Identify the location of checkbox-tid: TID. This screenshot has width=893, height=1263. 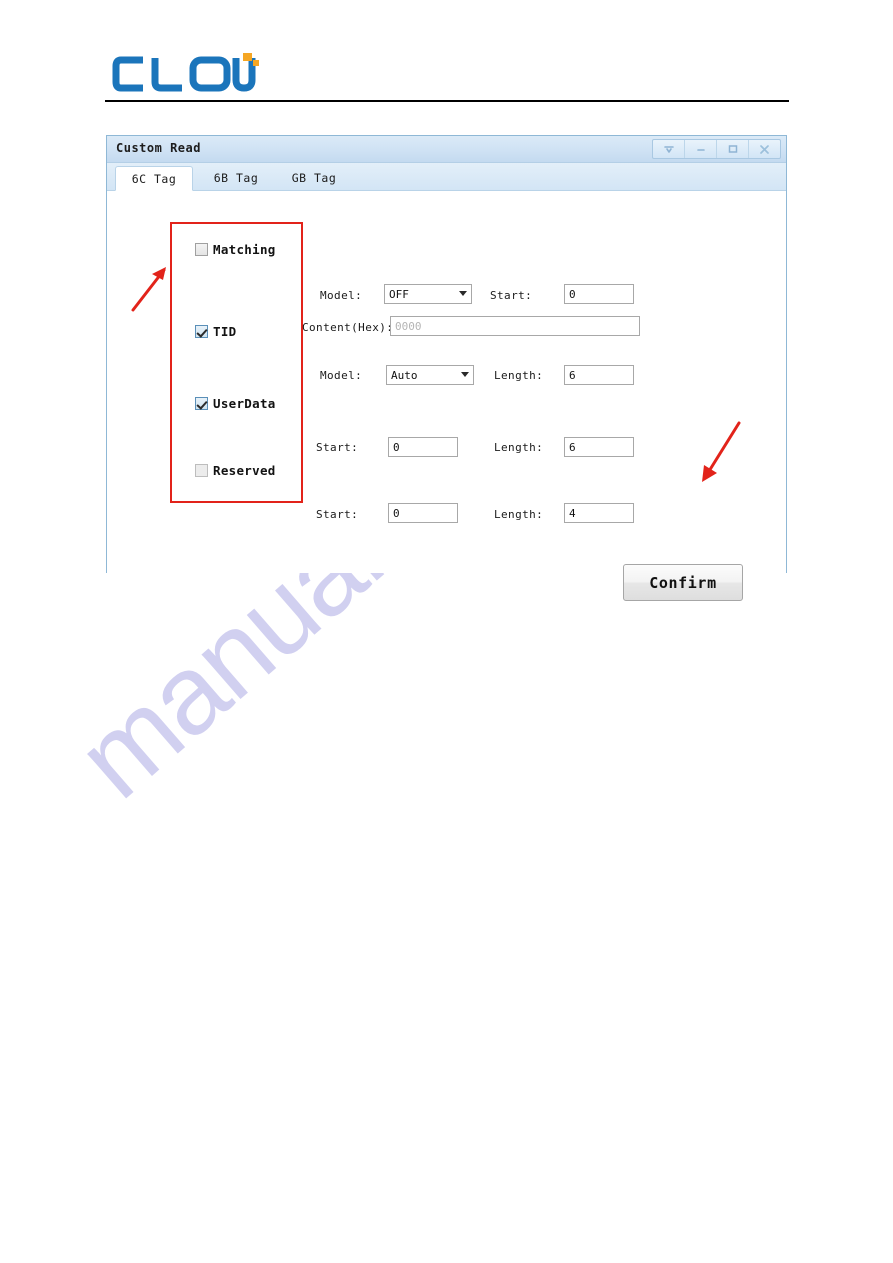
(215, 331).